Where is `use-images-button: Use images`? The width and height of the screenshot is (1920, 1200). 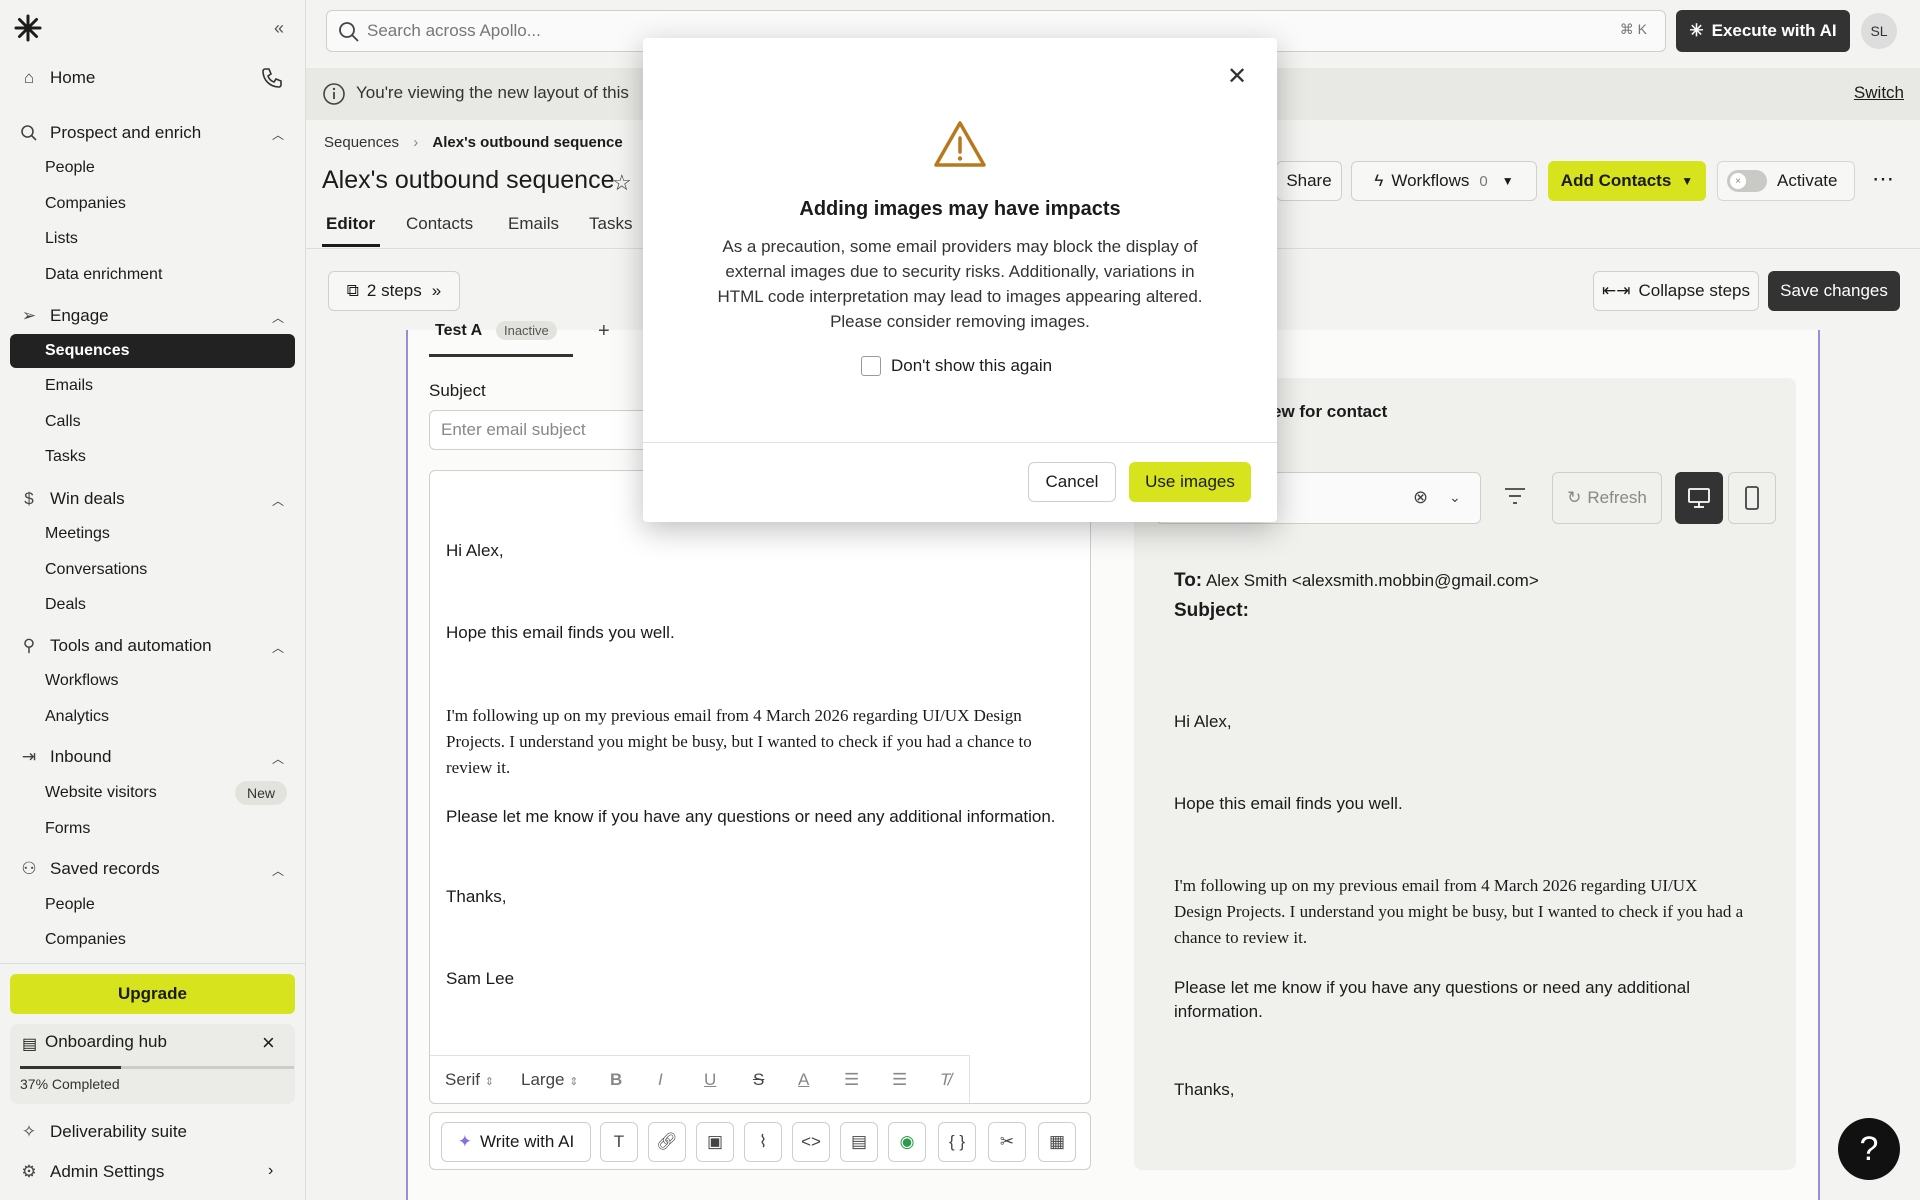
use-images-button: Use images is located at coordinates (1190, 482).